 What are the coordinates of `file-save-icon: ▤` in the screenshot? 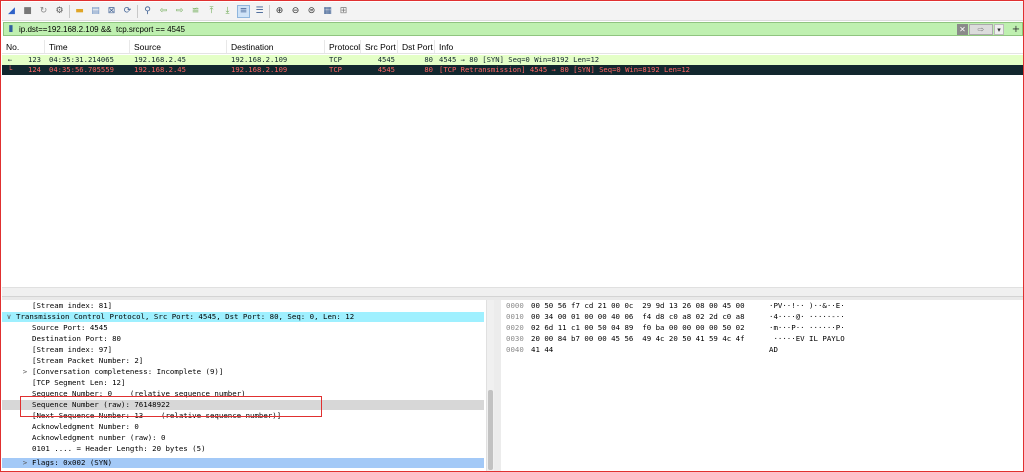 It's located at (95, 11).